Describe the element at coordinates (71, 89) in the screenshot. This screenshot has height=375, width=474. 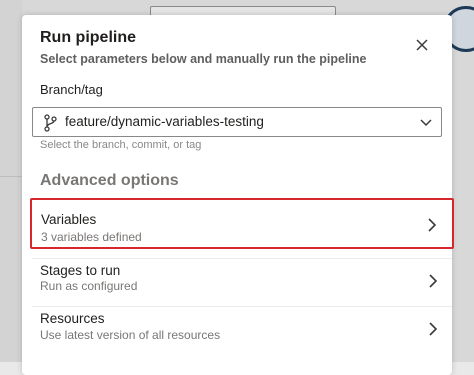
I see `branch-tag-label: Branch/tag` at that location.